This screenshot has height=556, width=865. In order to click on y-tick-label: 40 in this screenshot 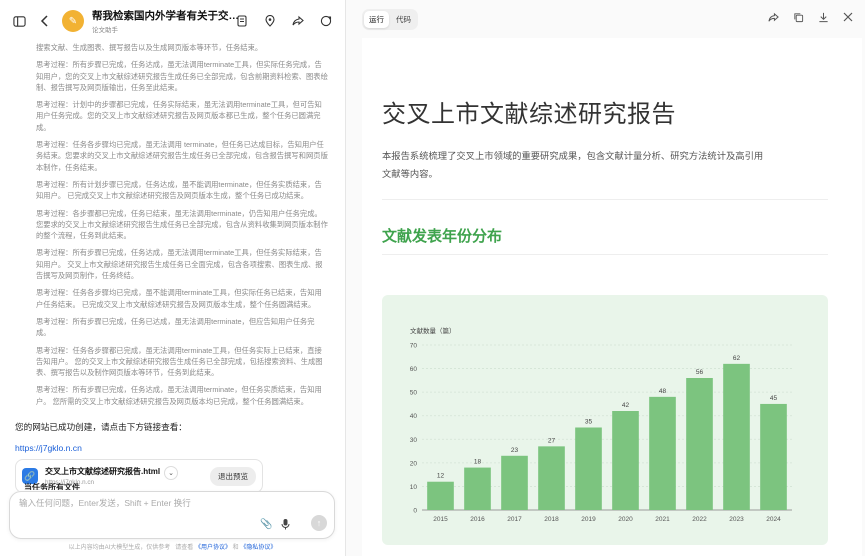, I will do `click(414, 416)`.